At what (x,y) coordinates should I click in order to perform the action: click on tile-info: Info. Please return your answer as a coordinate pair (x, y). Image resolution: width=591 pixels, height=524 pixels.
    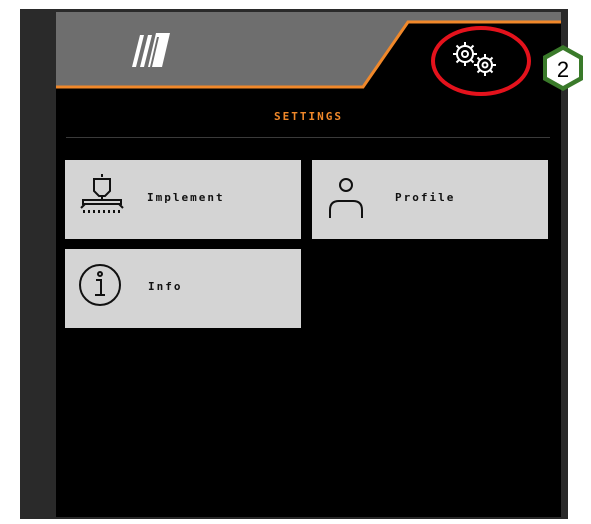
    Looking at the image, I should click on (183, 288).